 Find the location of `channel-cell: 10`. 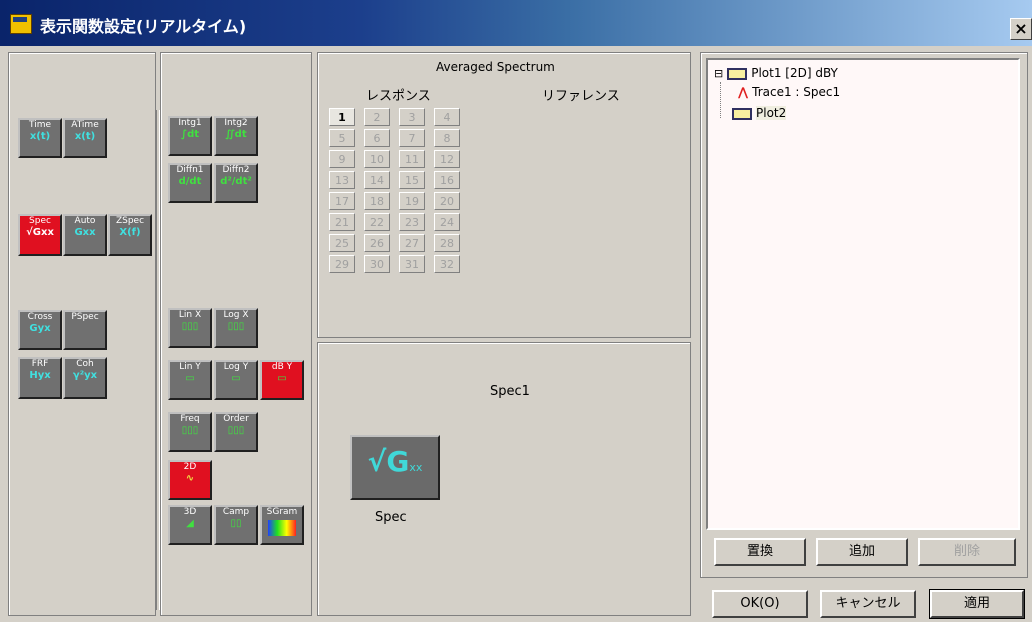

channel-cell: 10 is located at coordinates (377, 159).